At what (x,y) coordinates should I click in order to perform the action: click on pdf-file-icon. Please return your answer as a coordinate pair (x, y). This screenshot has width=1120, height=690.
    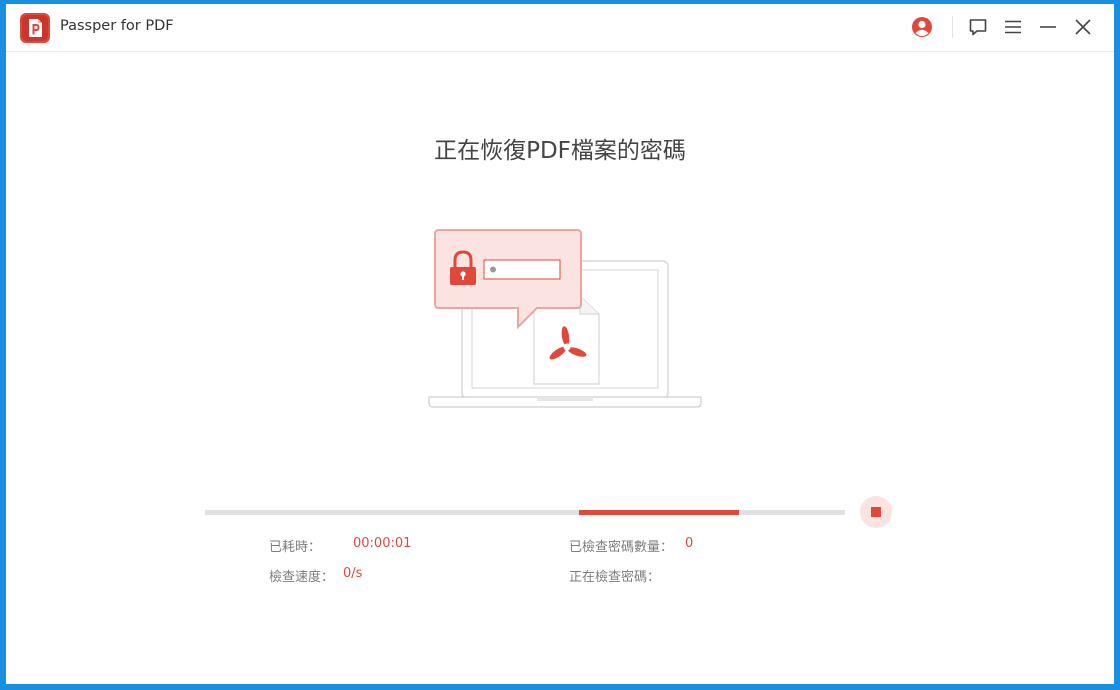
    Looking at the image, I should click on (566, 340).